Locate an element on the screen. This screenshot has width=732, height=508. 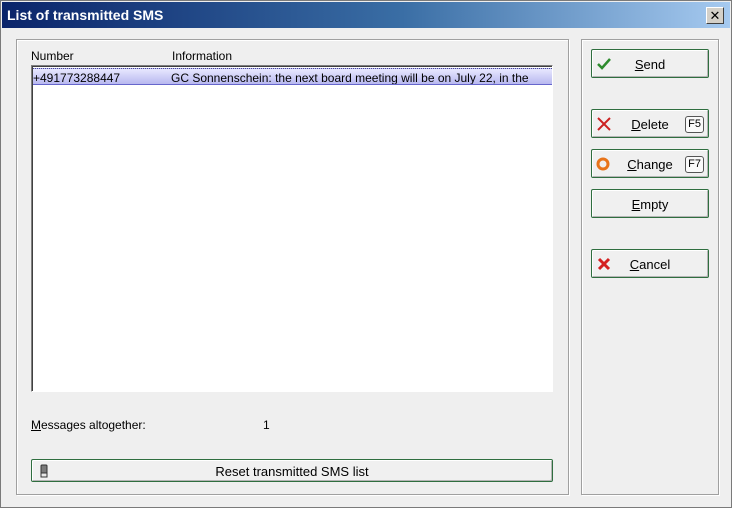
cancel-button: Cancel is located at coordinates (650, 263).